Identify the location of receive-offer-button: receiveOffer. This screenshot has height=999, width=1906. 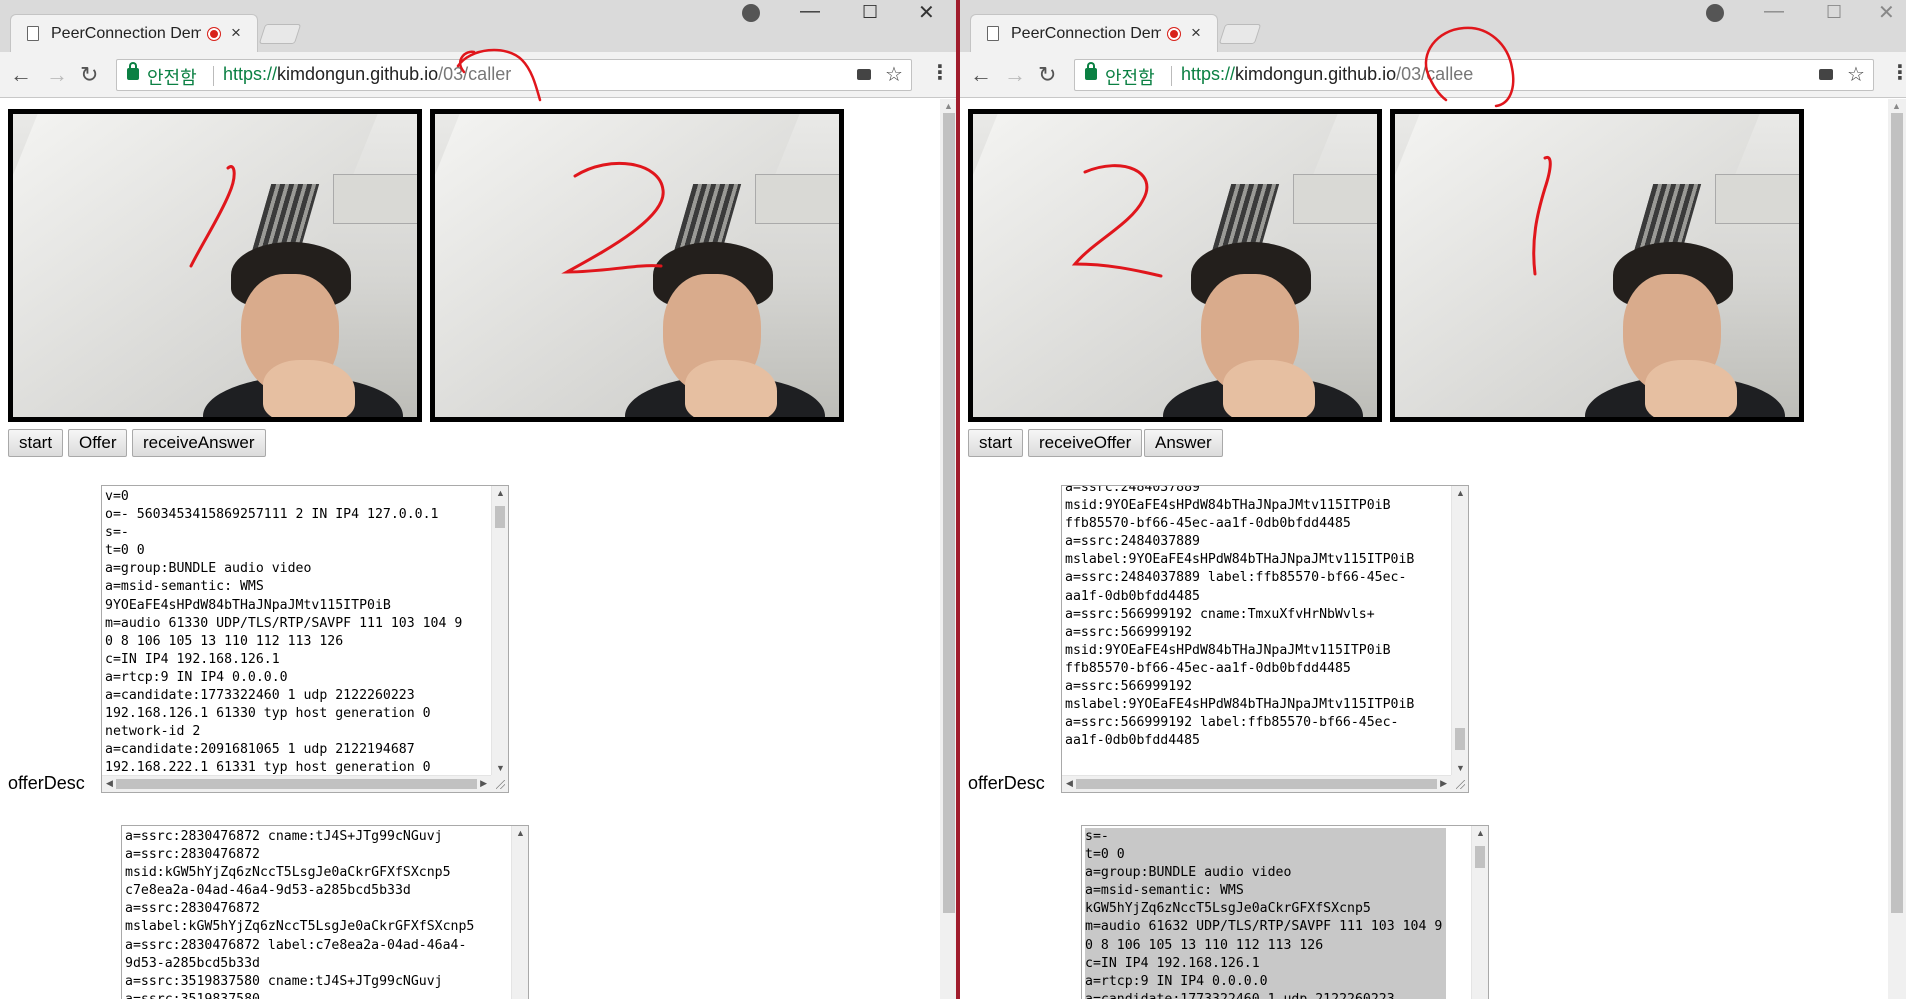
(1085, 443).